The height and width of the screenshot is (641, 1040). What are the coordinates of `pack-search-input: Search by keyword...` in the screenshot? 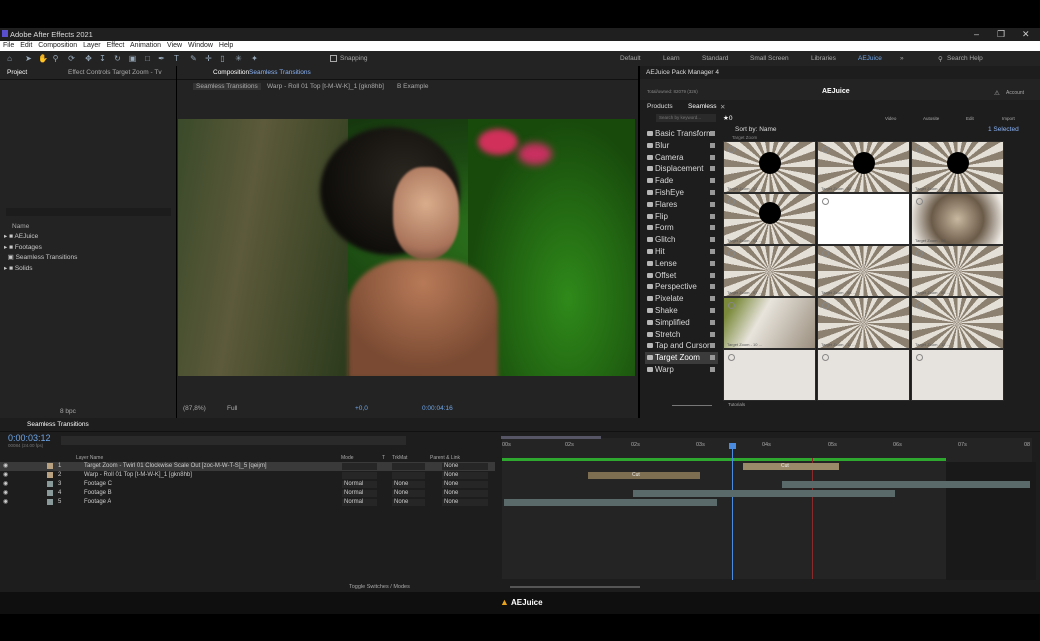 It's located at (686, 118).